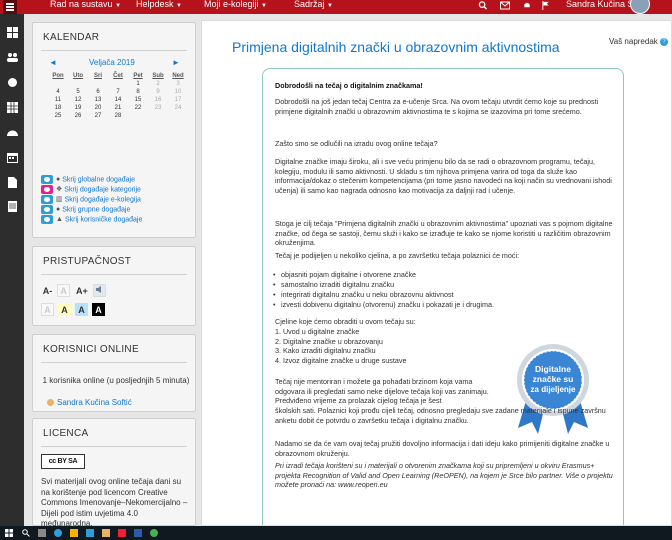  I want to click on user-icon: ▲, so click(59, 220).